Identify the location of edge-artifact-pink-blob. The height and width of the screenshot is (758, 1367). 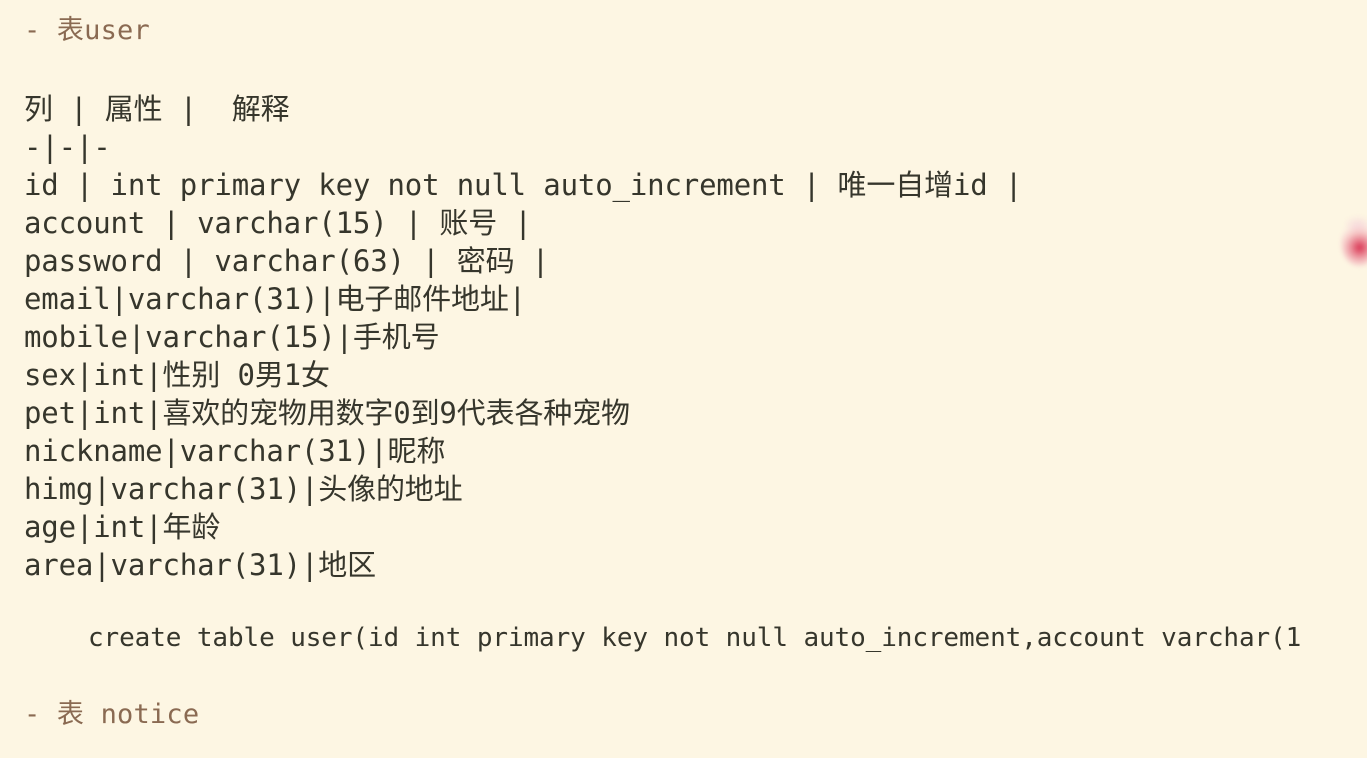
(1354, 244).